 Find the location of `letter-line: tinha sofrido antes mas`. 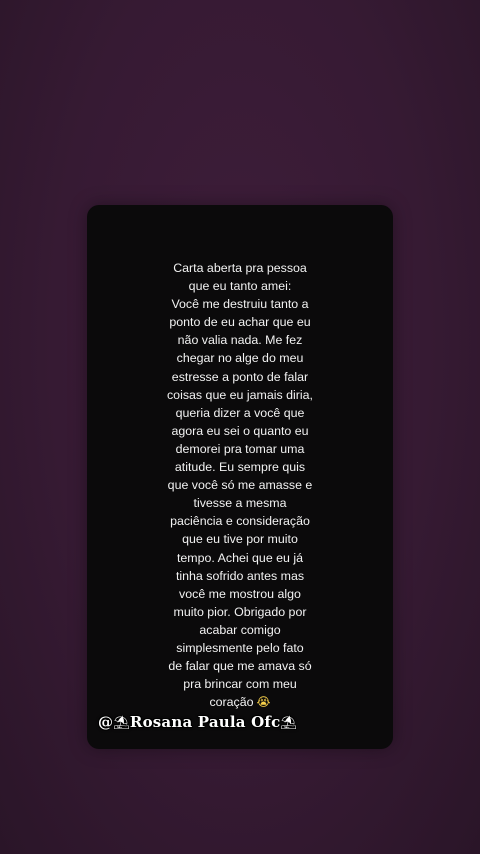

letter-line: tinha sofrido antes mas is located at coordinates (240, 575).